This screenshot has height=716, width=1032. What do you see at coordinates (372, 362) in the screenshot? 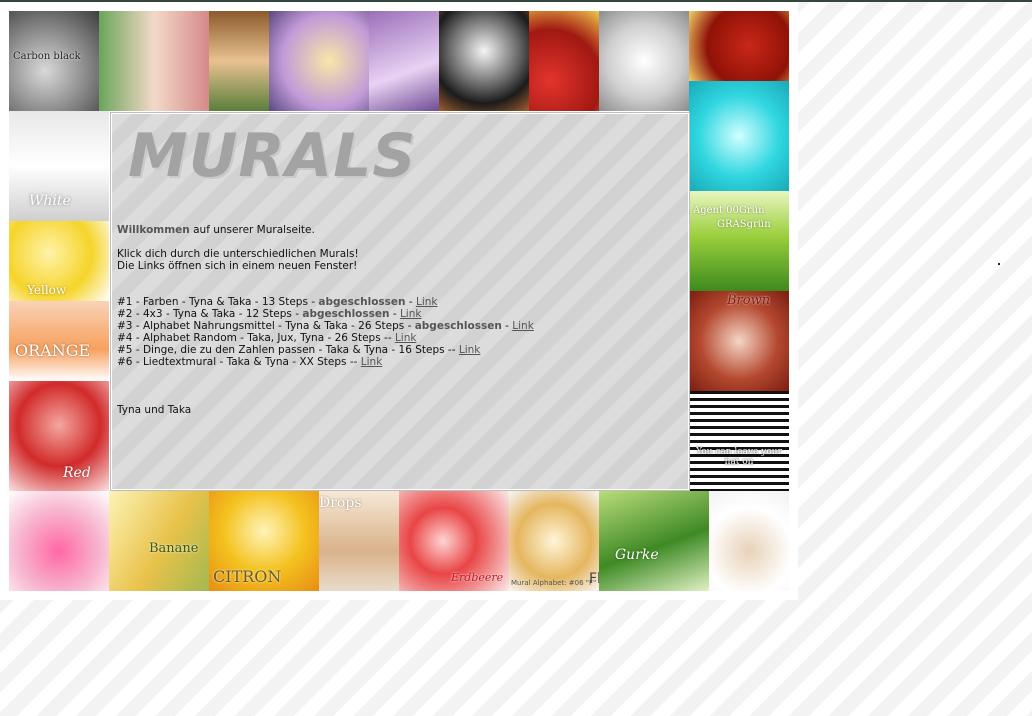
I see `mural-link-6: Link` at bounding box center [372, 362].